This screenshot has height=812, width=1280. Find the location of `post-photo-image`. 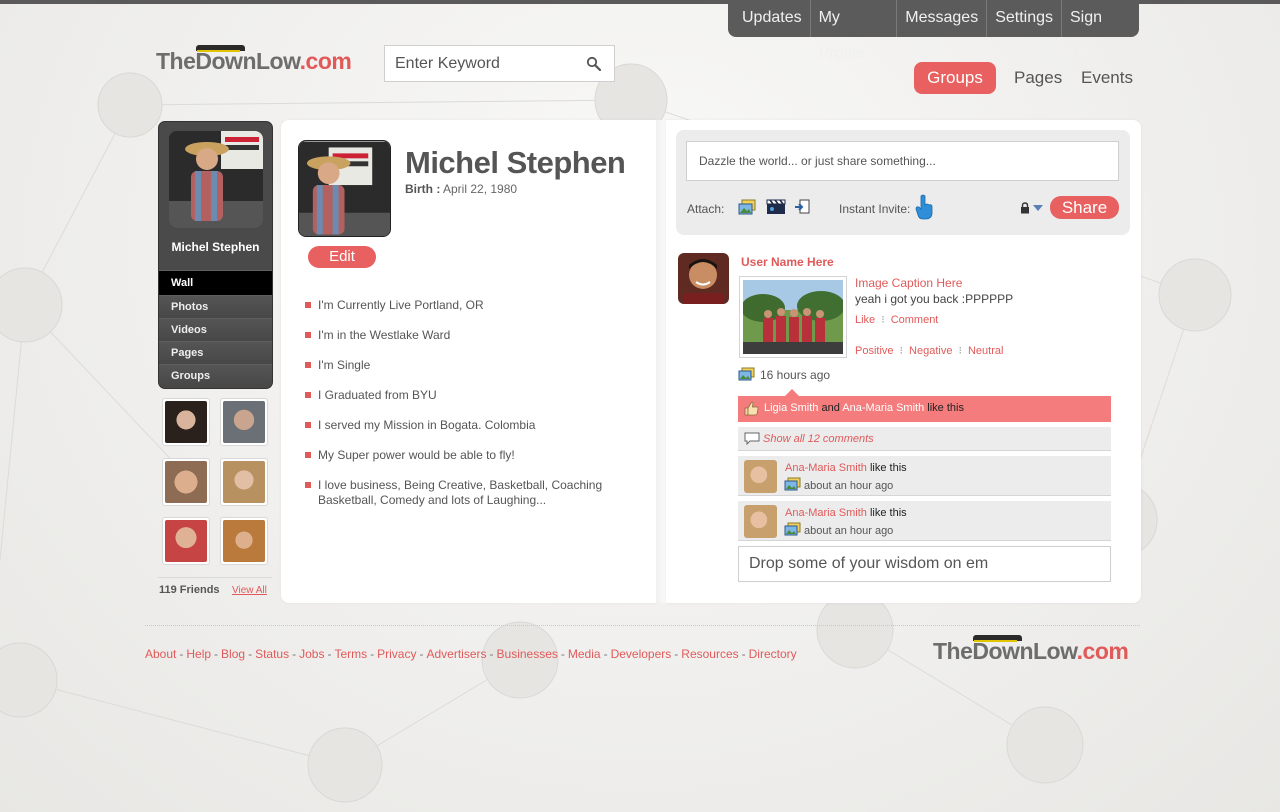

post-photo-image is located at coordinates (793, 317).